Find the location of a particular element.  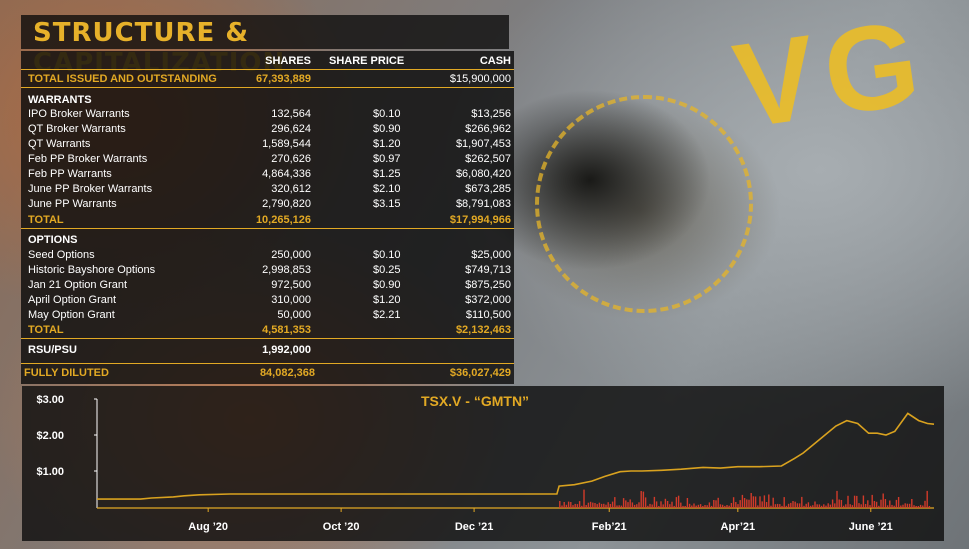

header-cash: CASH is located at coordinates (495, 61).